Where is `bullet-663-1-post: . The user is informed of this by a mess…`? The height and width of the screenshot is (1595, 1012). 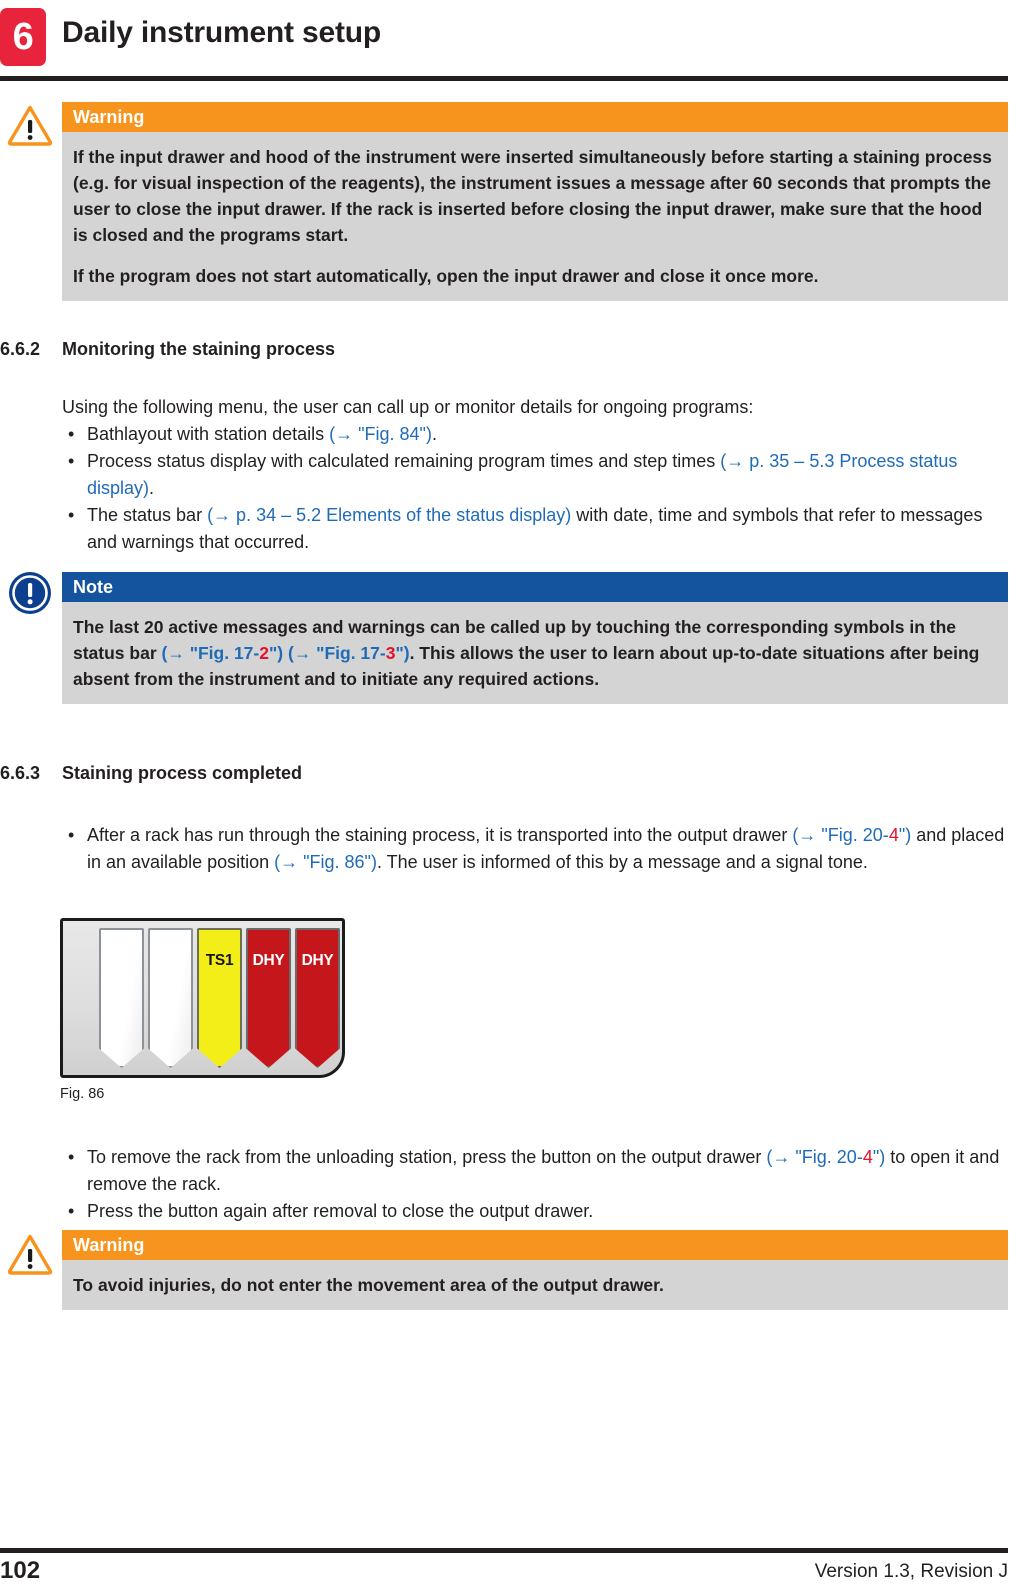
bullet-663-1-post: . The user is informed of this by a mess… is located at coordinates (622, 862).